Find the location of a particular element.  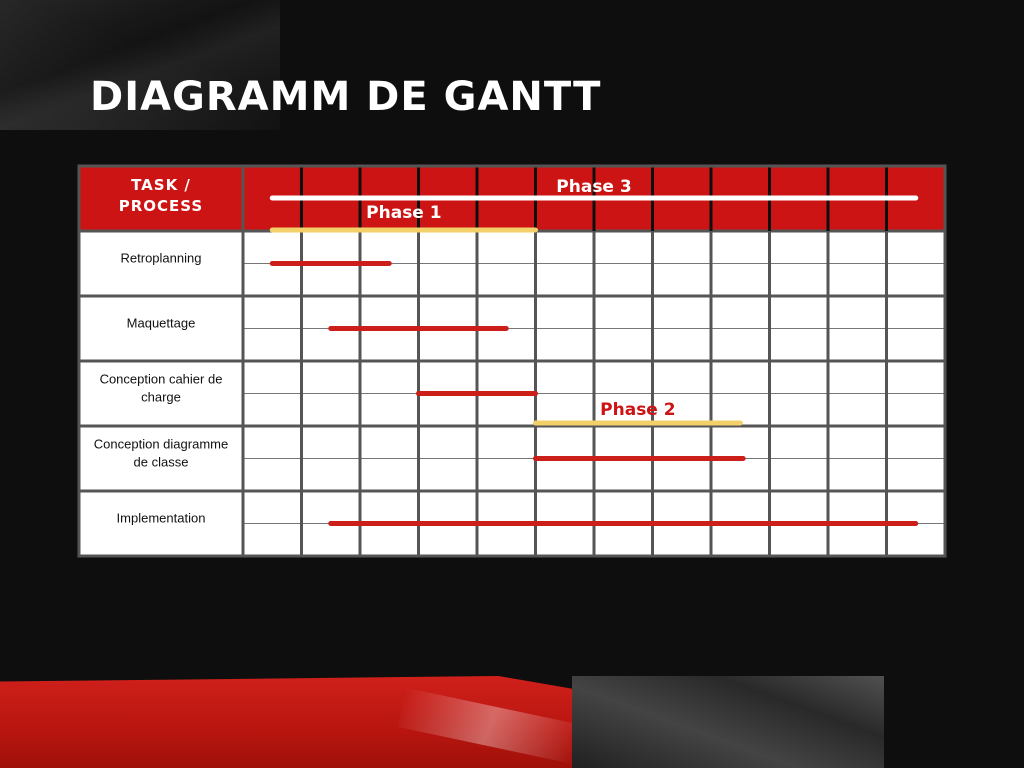

task-label: Maquettage is located at coordinates (161, 323).